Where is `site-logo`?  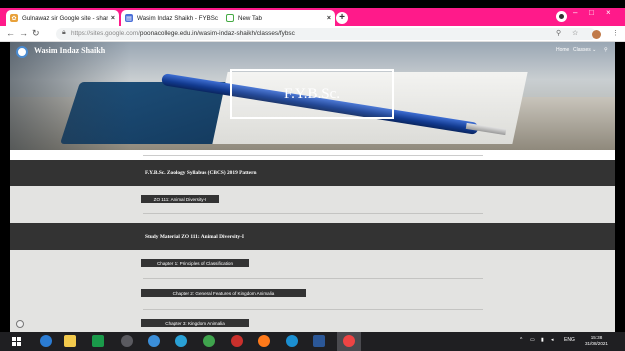 site-logo is located at coordinates (22, 52).